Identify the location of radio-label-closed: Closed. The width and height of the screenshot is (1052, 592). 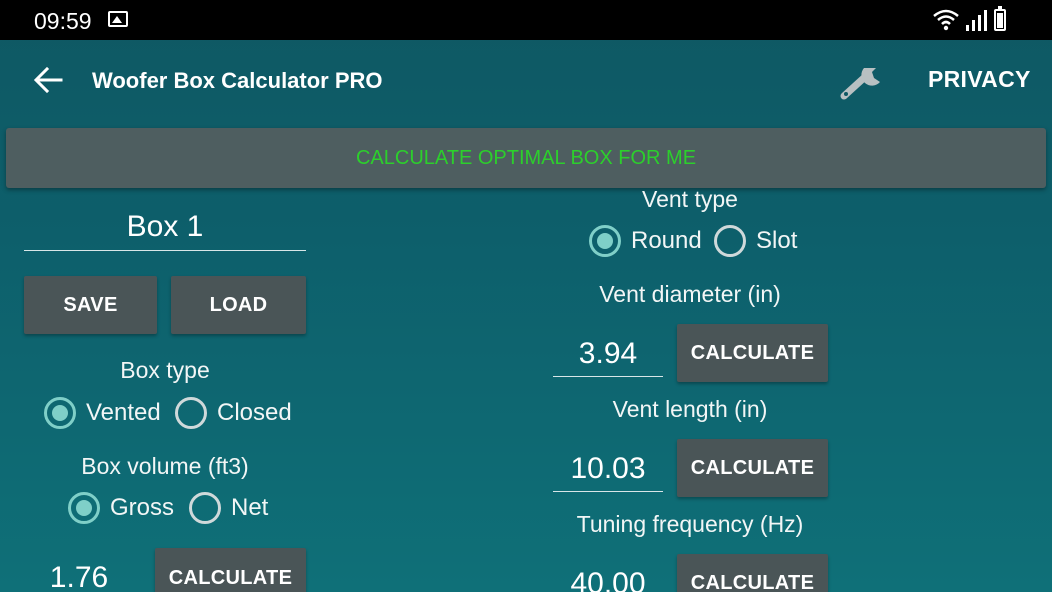
(254, 412).